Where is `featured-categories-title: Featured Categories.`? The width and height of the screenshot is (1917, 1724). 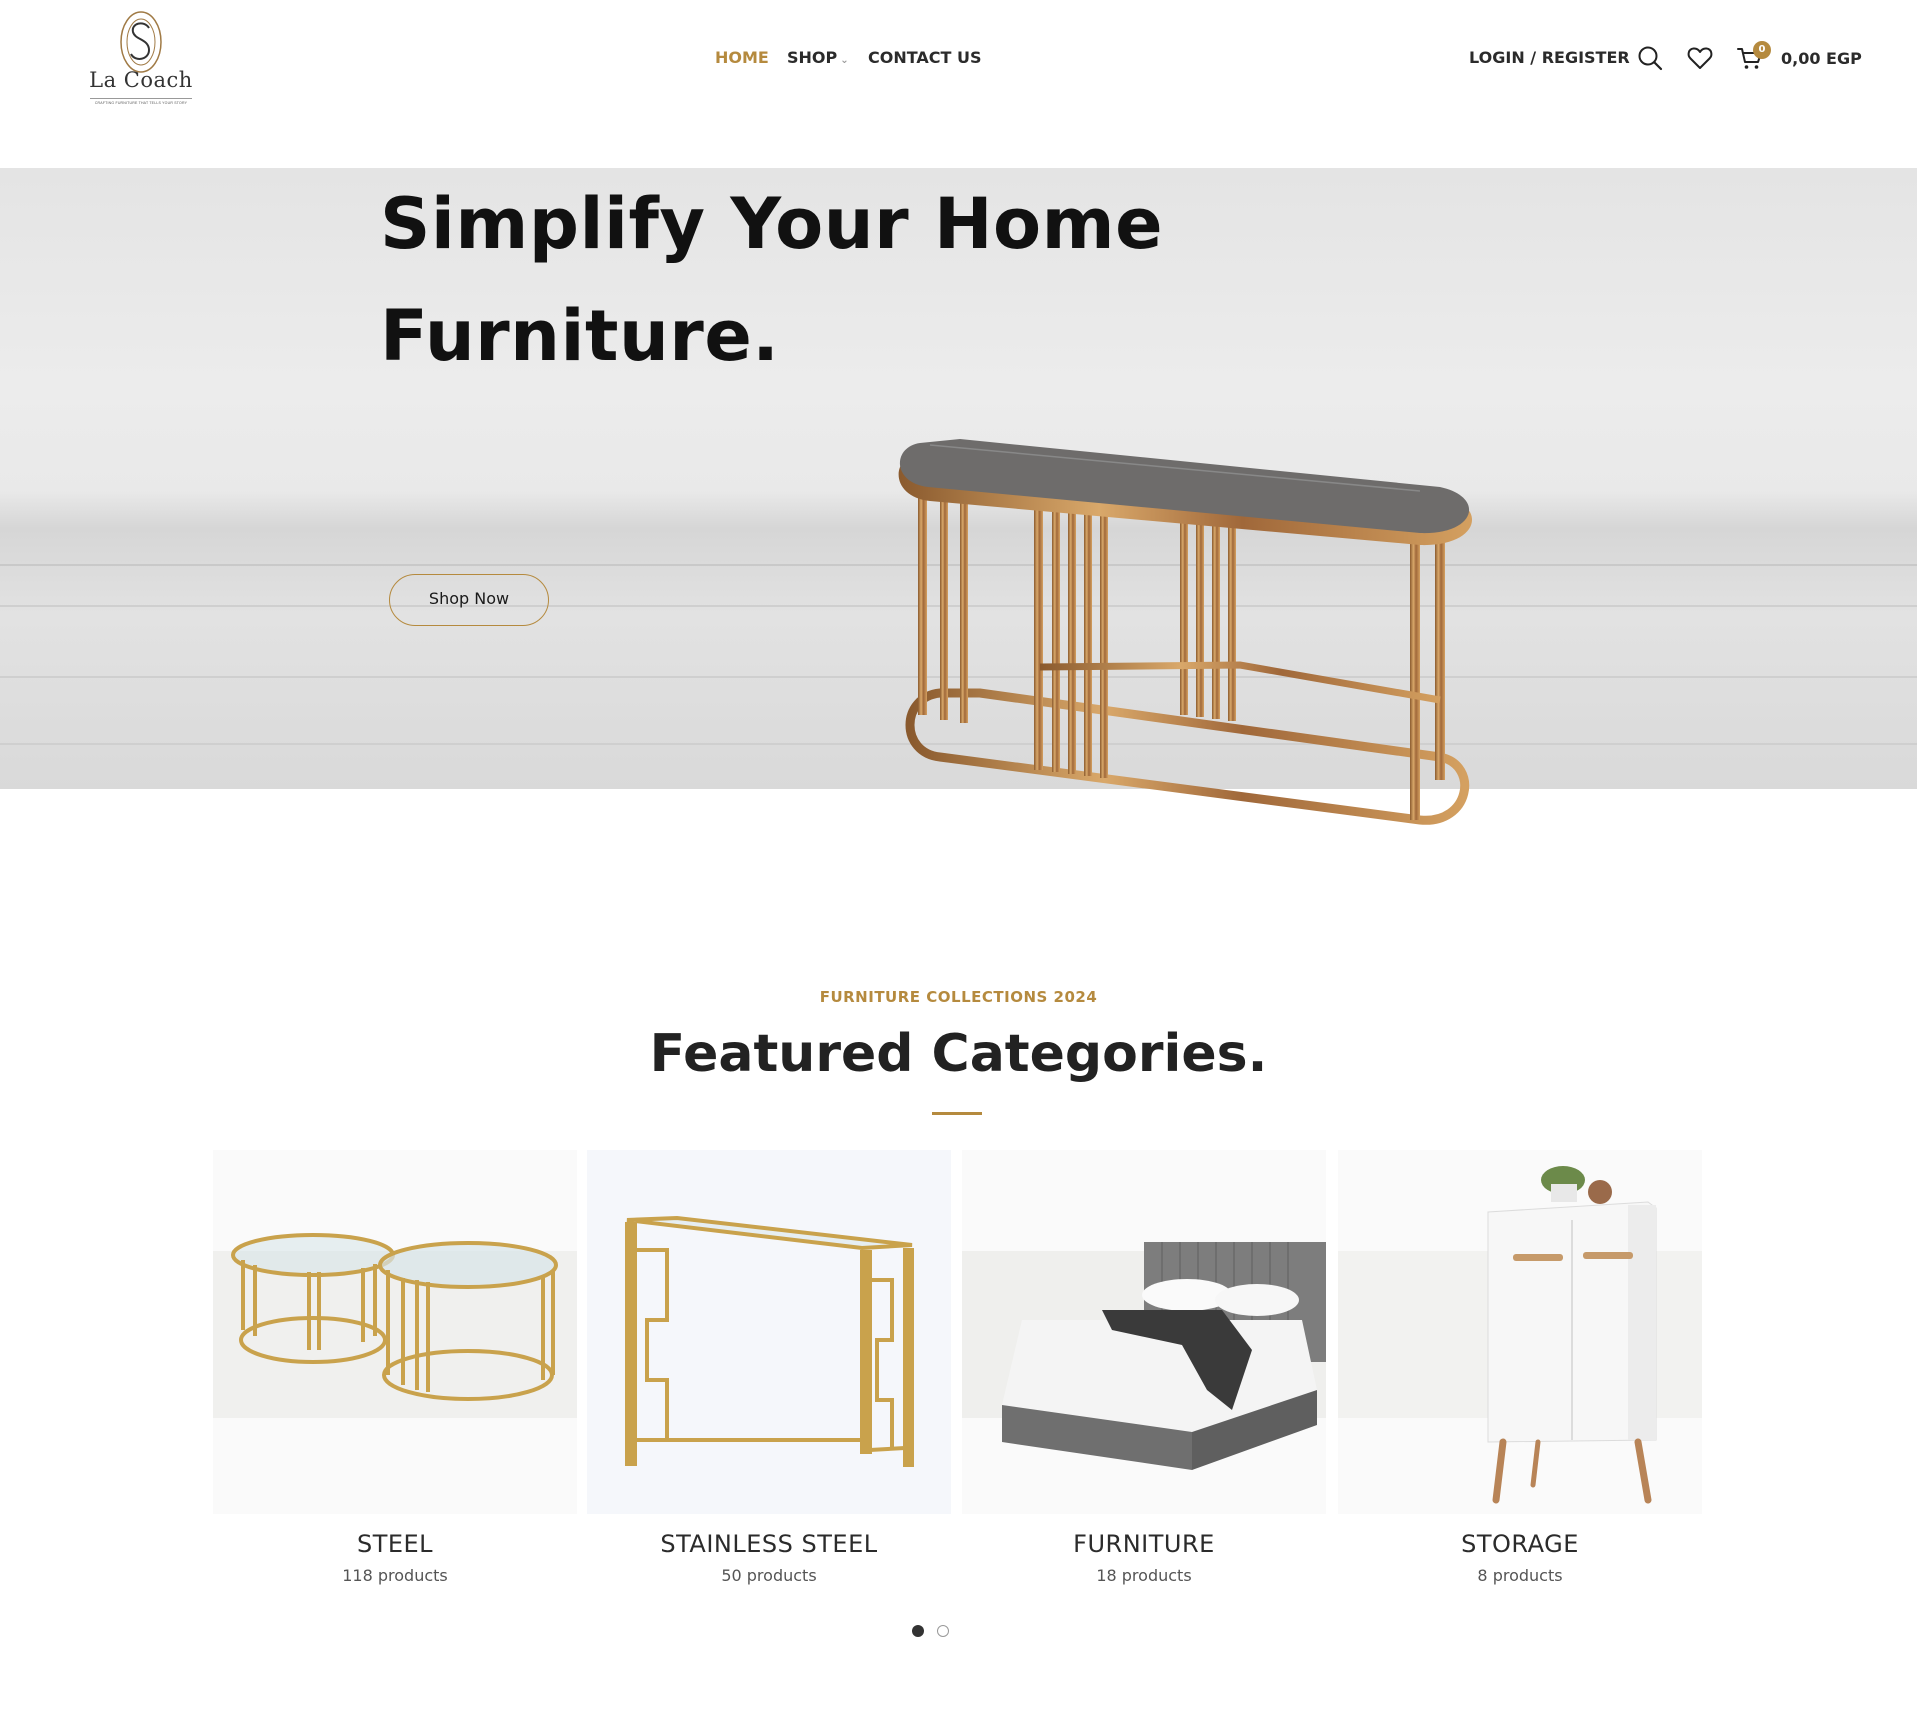 featured-categories-title: Featured Categories. is located at coordinates (958, 1054).